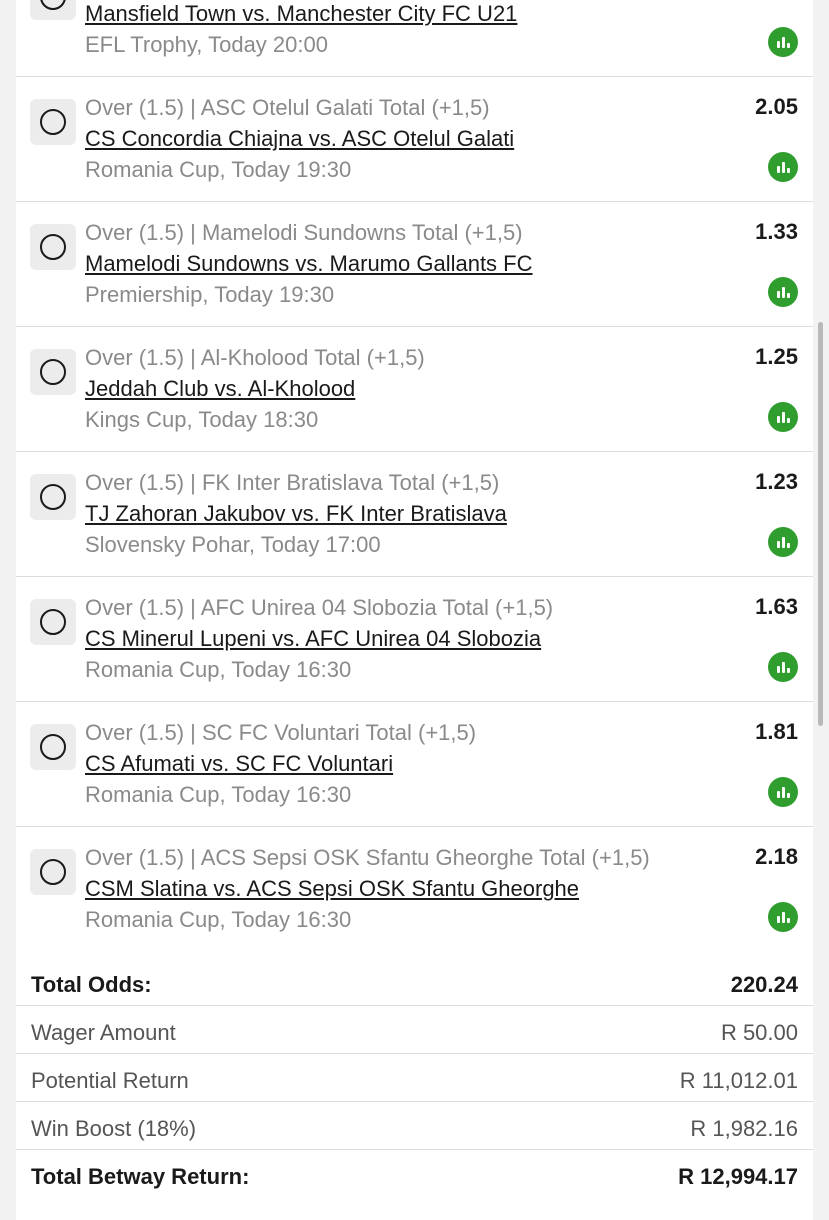 The image size is (829, 1220). What do you see at coordinates (414, 982) in the screenshot?
I see `total-odds-row: Total Odds: 220.24` at bounding box center [414, 982].